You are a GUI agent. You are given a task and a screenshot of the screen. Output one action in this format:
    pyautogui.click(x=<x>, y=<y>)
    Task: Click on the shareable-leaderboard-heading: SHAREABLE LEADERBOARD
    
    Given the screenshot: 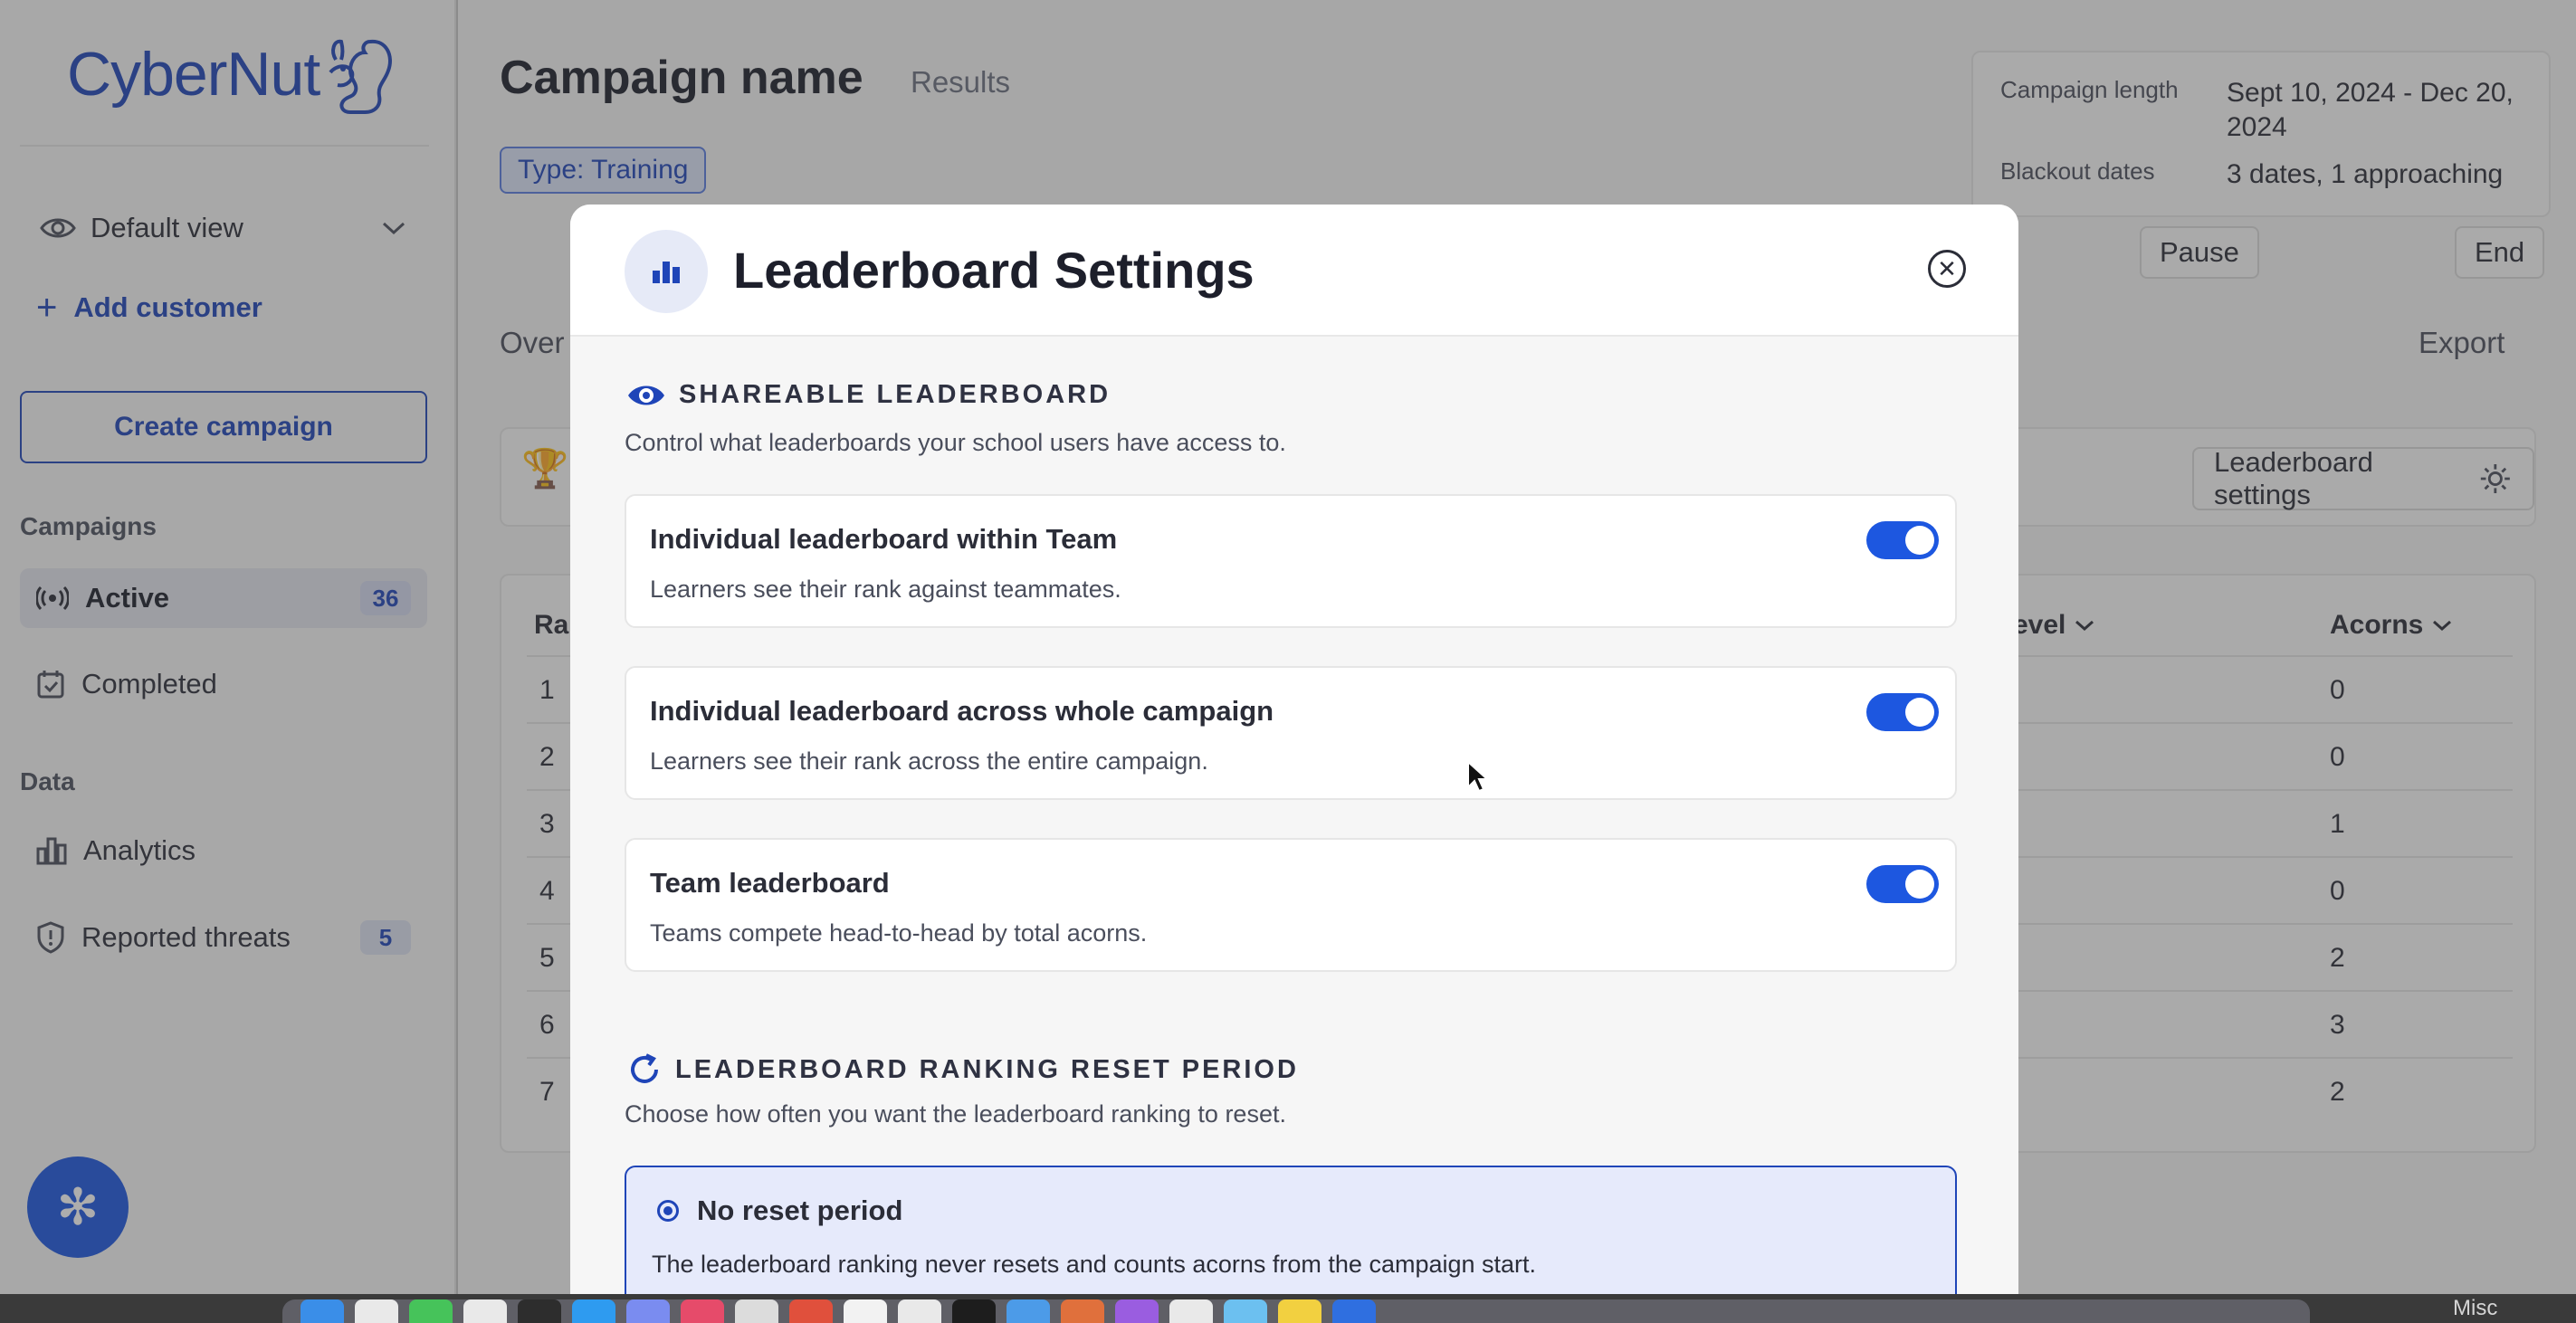 What is the action you would take?
    pyautogui.click(x=868, y=395)
    